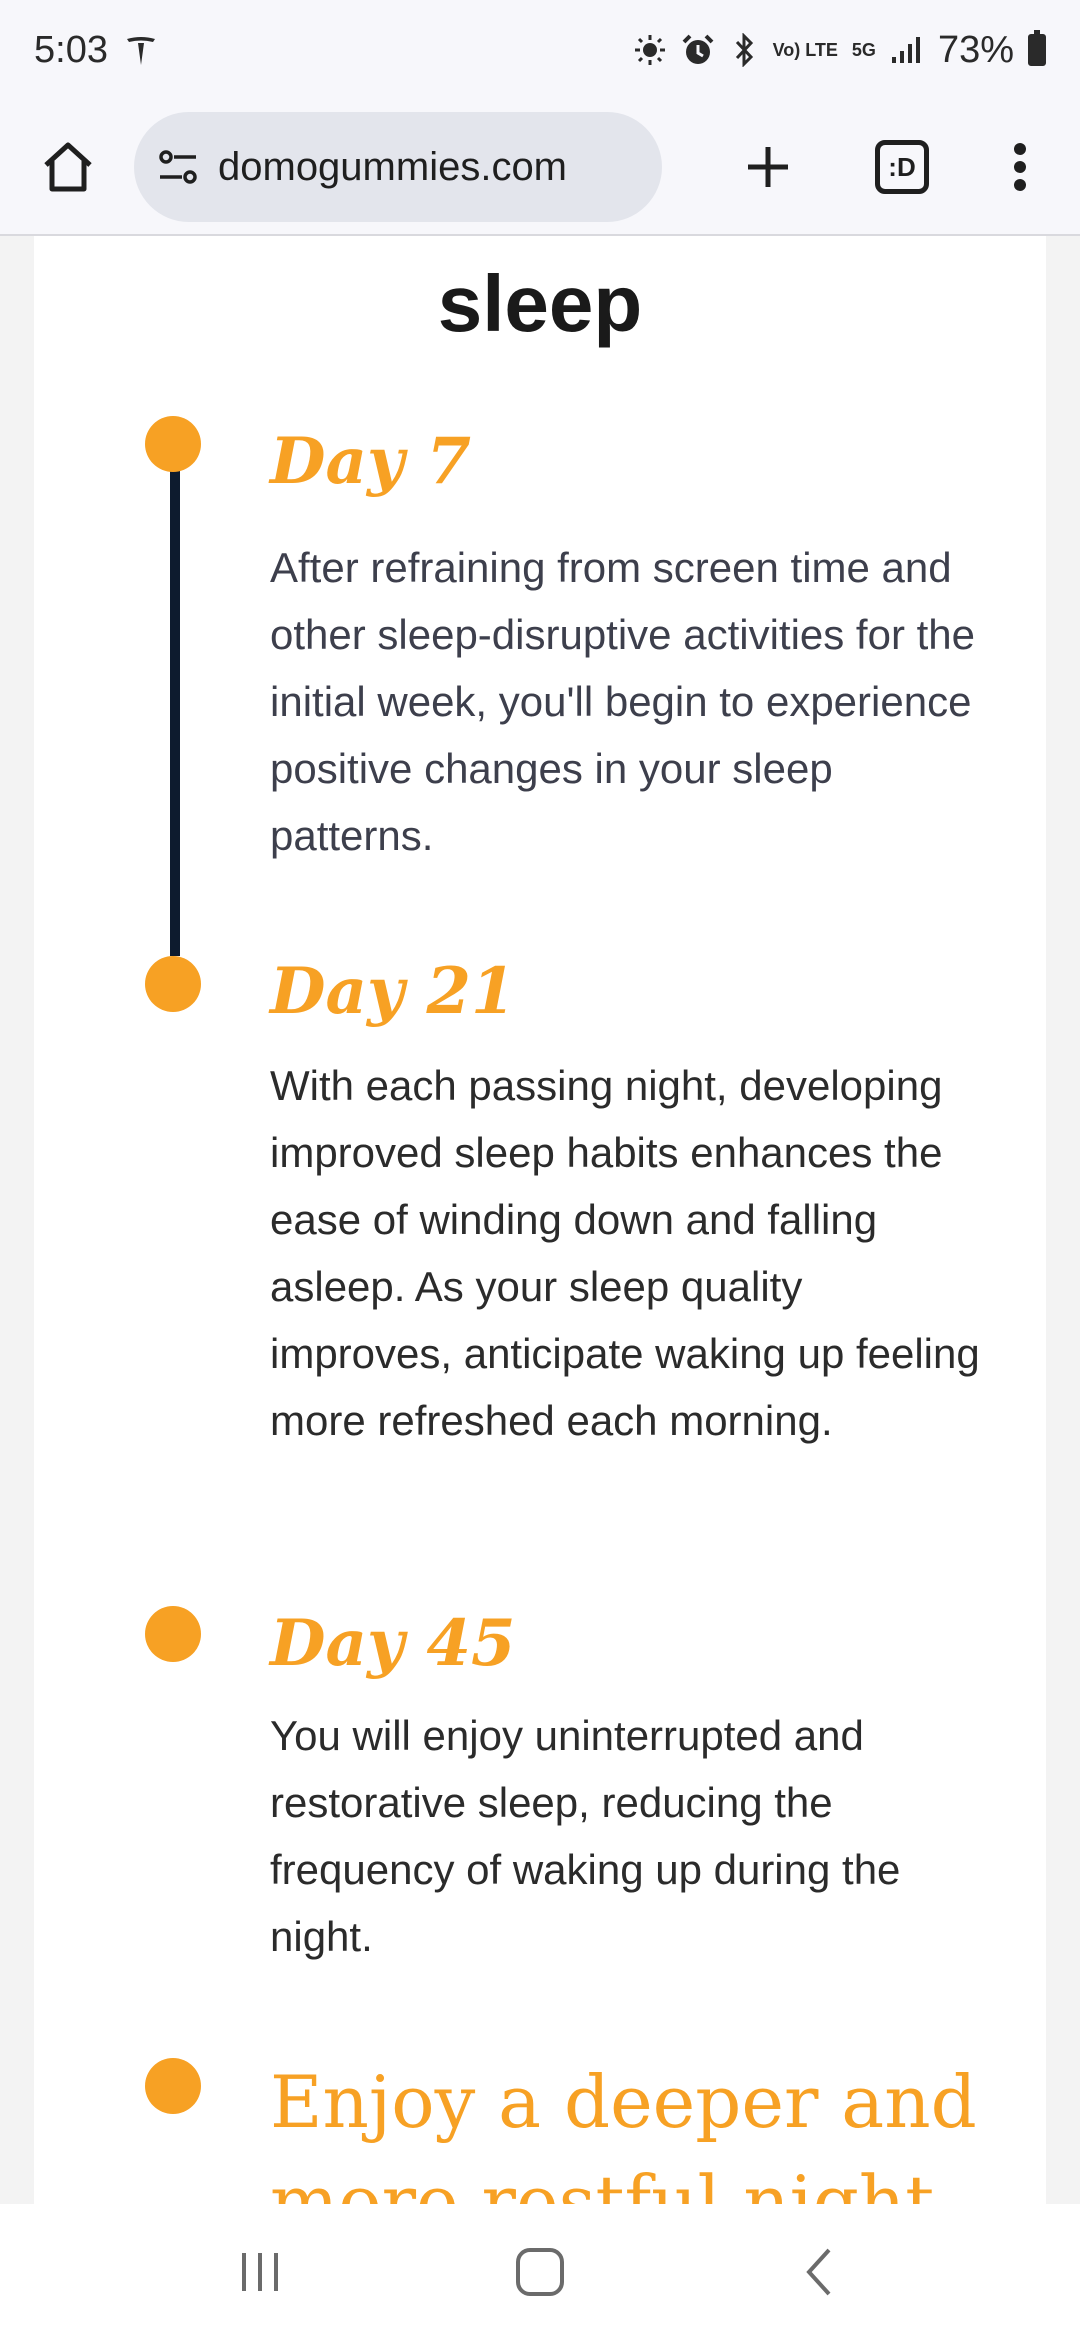 The image size is (1080, 2340). I want to click on battery-icon, so click(1037, 48).